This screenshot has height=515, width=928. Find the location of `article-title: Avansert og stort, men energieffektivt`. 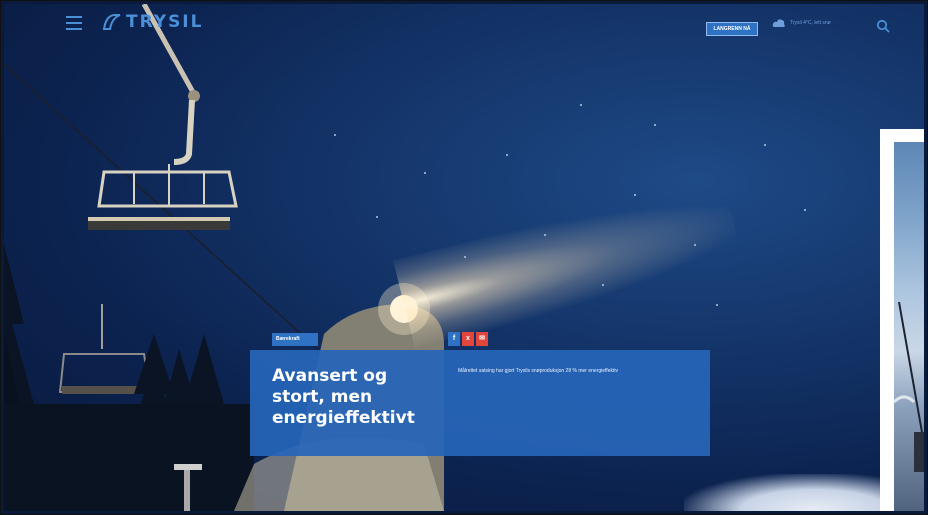

article-title: Avansert og stort, men energieffektivt is located at coordinates (357, 397).